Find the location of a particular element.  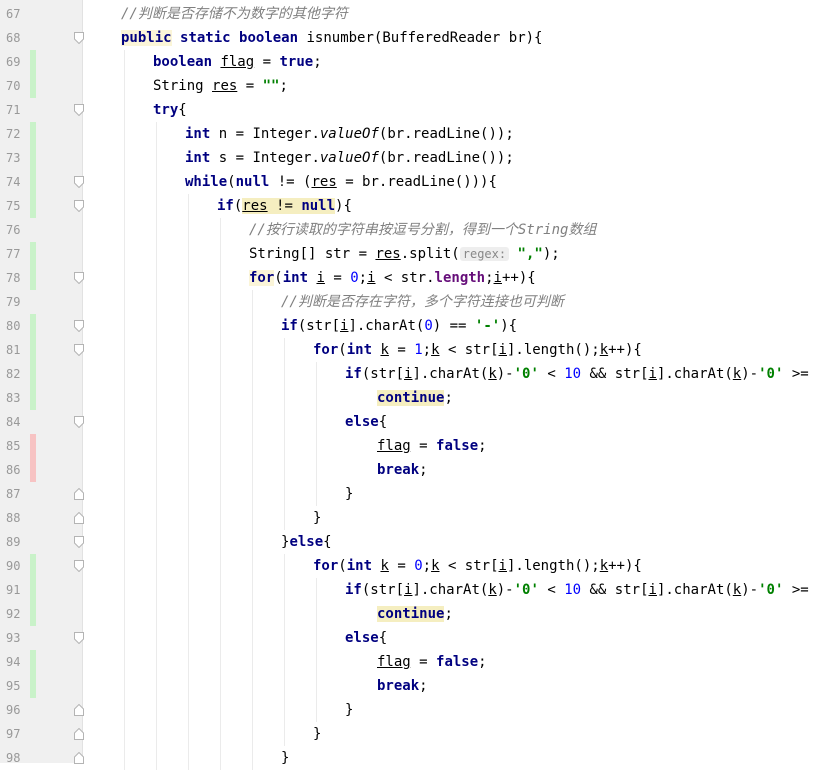

code-line: if(res != null){ is located at coordinates (284, 206).